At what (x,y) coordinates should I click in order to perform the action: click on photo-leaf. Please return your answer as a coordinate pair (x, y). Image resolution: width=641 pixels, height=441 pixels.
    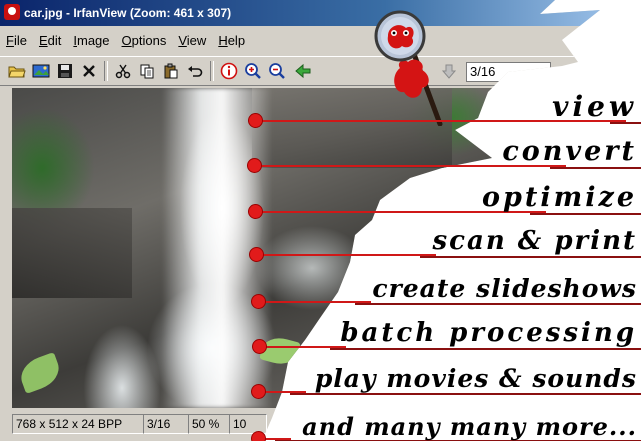
    Looking at the image, I should click on (40, 373).